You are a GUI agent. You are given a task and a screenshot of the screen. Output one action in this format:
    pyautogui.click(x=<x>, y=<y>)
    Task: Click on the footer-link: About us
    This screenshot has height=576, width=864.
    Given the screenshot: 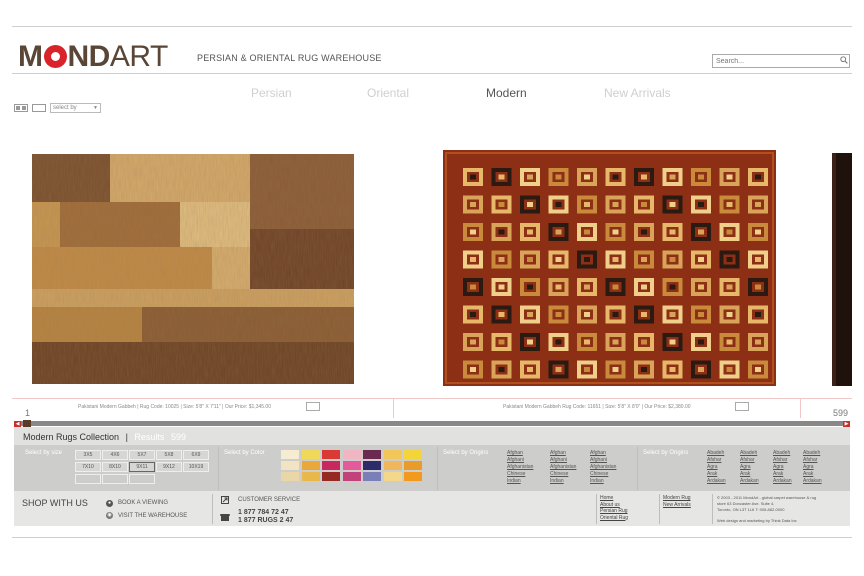 What is the action you would take?
    pyautogui.click(x=610, y=505)
    